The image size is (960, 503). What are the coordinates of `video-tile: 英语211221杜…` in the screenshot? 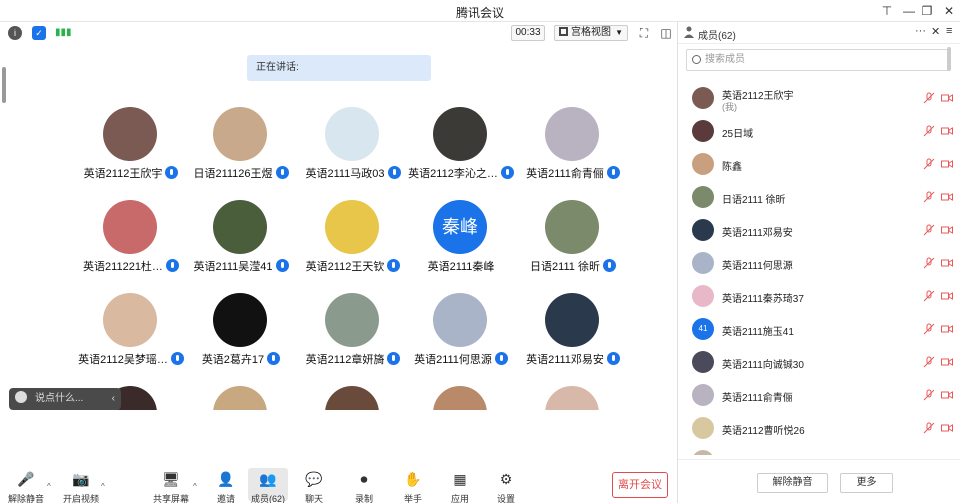 It's located at (131, 245).